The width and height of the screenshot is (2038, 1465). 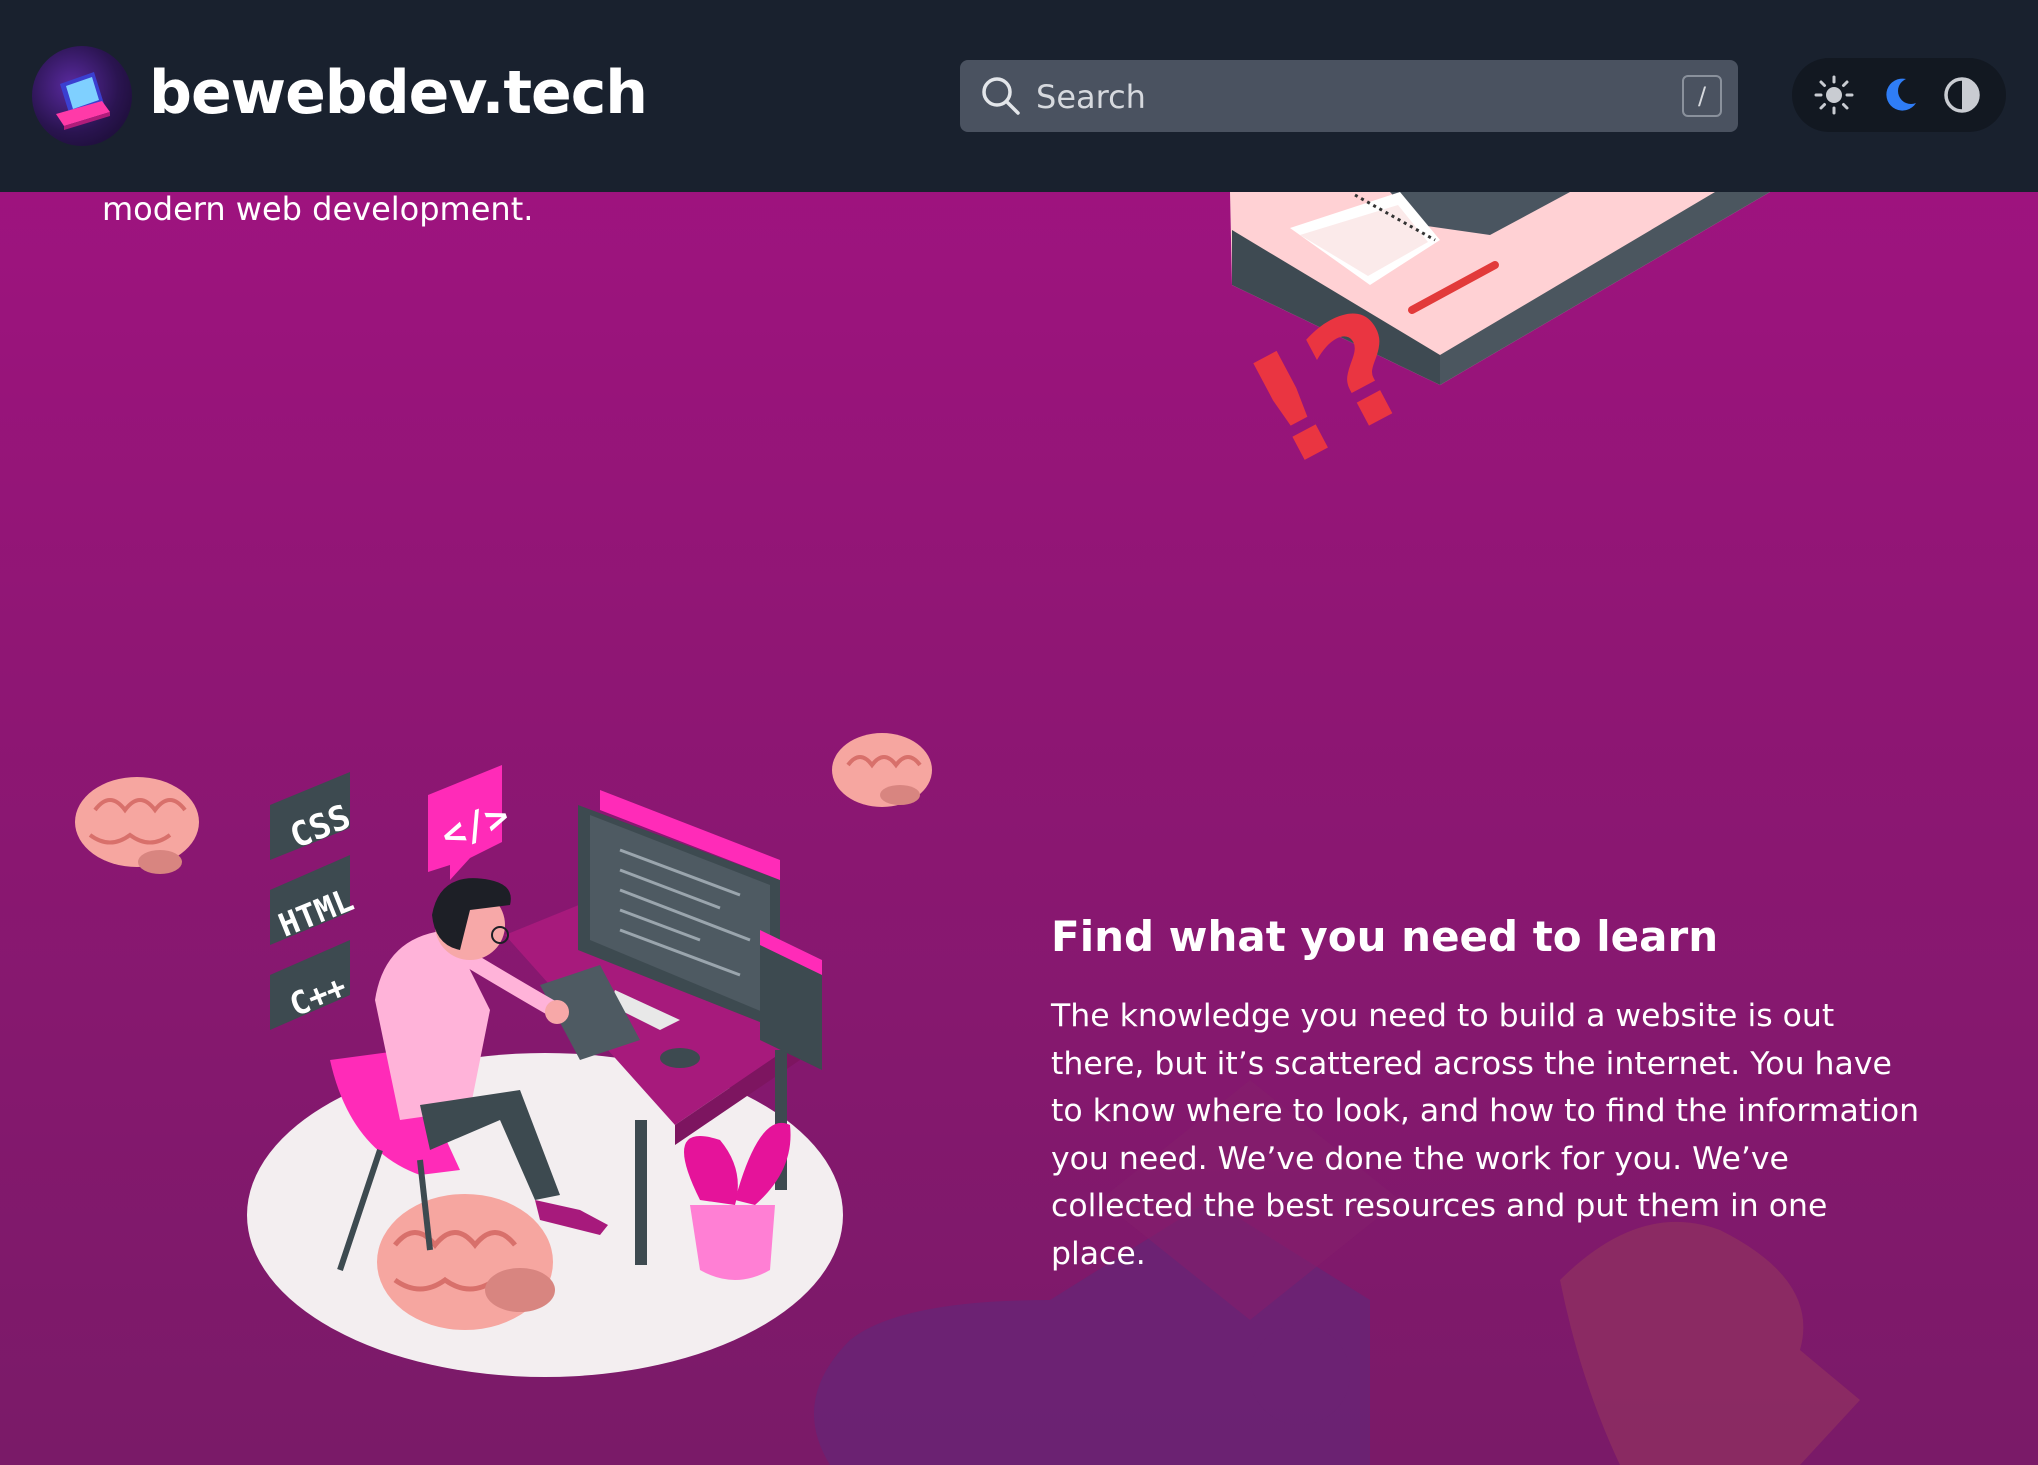 I want to click on brain-illustration-right, so click(x=882, y=770).